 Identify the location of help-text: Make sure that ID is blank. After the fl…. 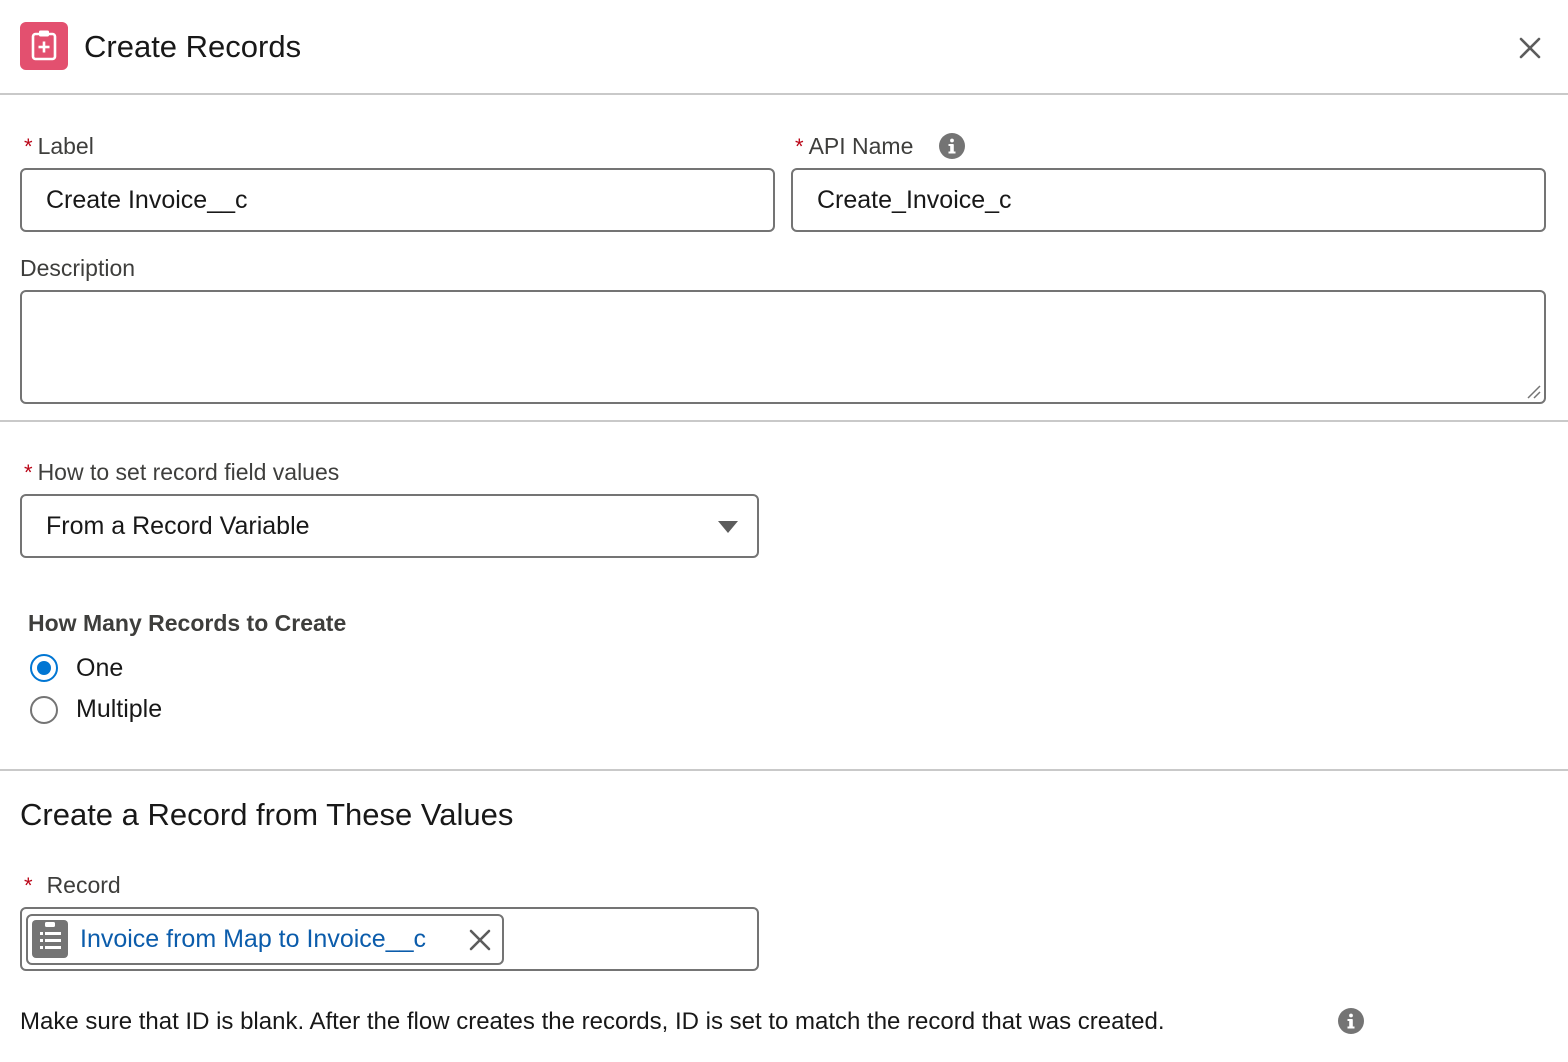
(592, 1021).